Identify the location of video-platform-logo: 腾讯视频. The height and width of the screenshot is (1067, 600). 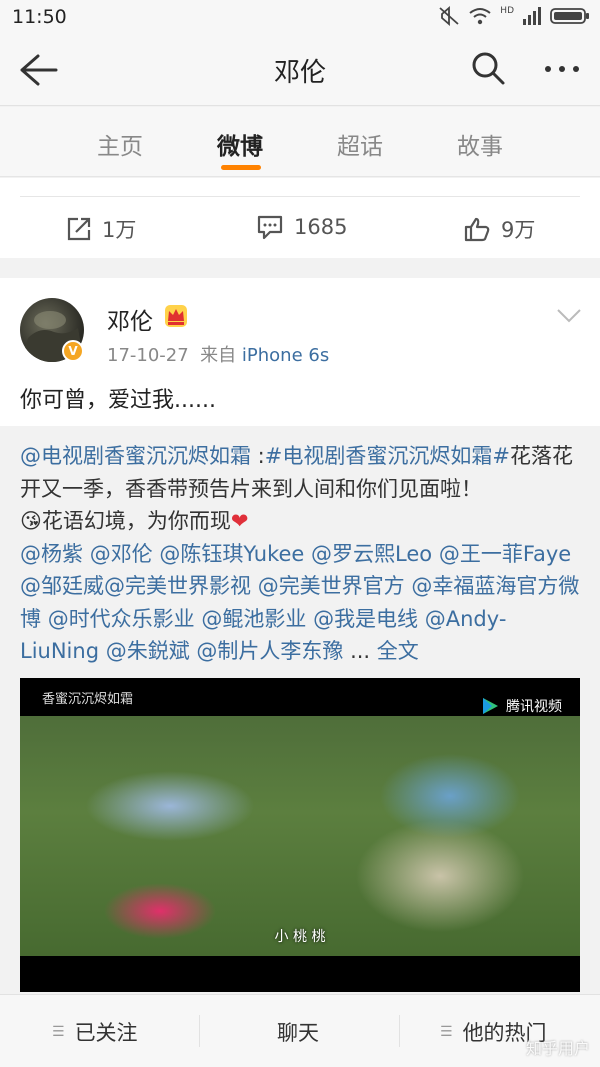
(521, 706).